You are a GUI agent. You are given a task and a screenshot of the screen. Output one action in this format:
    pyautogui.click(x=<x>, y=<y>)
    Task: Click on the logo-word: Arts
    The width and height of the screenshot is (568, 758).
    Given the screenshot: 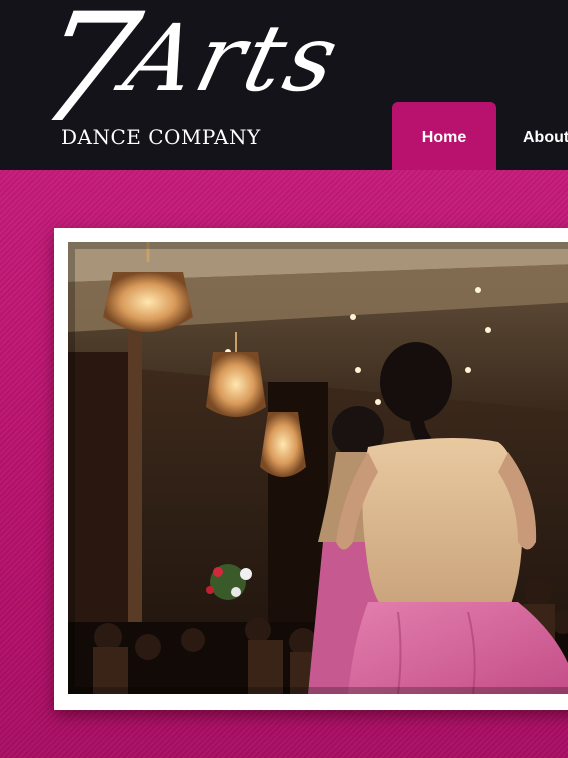 What is the action you would take?
    pyautogui.click(x=233, y=58)
    